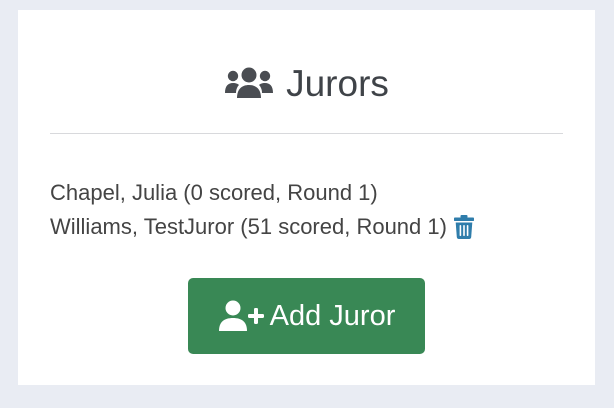  Describe the element at coordinates (332, 315) in the screenshot. I see `add-juror-label: Add Juror` at that location.